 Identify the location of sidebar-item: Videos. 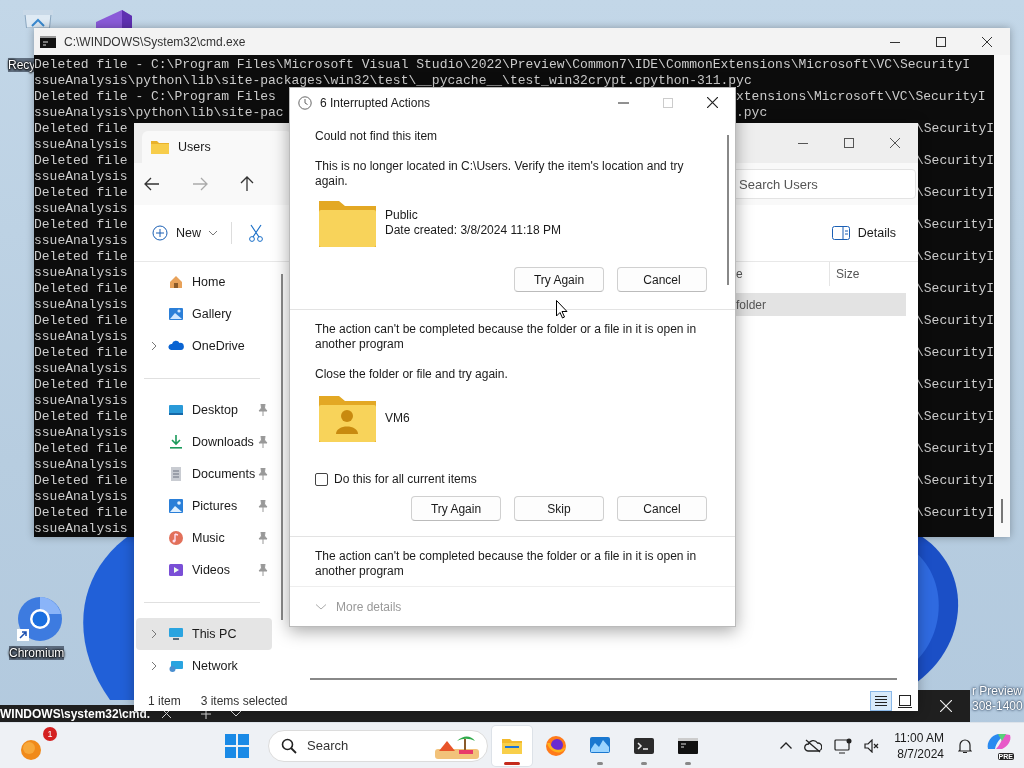
(204, 570).